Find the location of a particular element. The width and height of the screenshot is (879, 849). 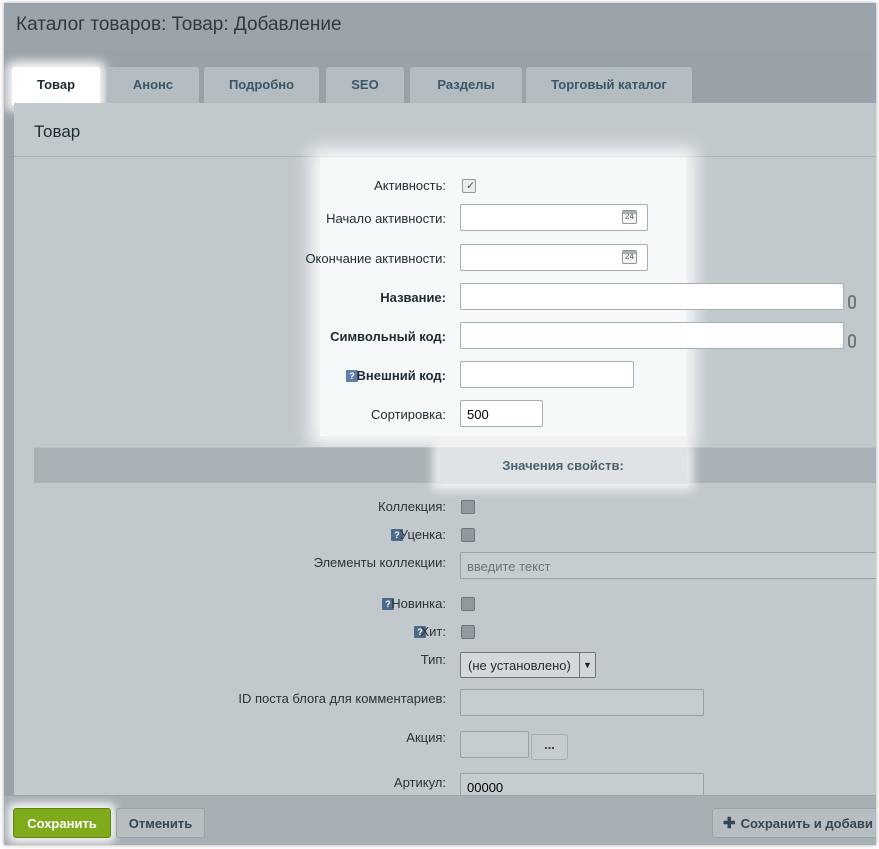

title-bar: Каталог товаров: Товар: Добавление is located at coordinates (440, 26).